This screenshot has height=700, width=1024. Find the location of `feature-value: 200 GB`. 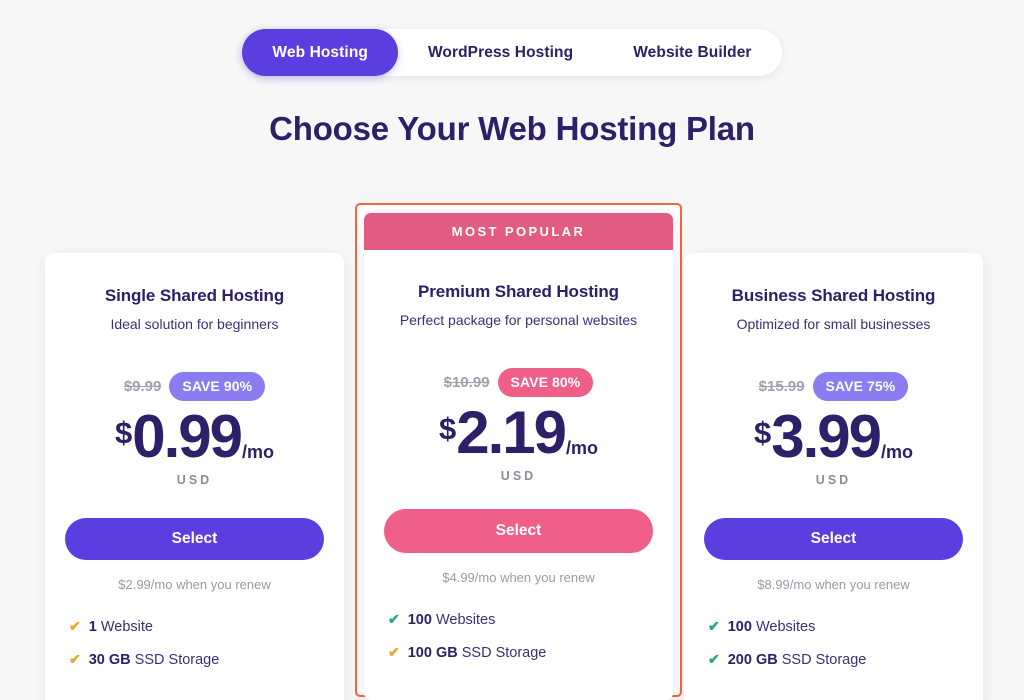

feature-value: 200 GB is located at coordinates (752, 660).